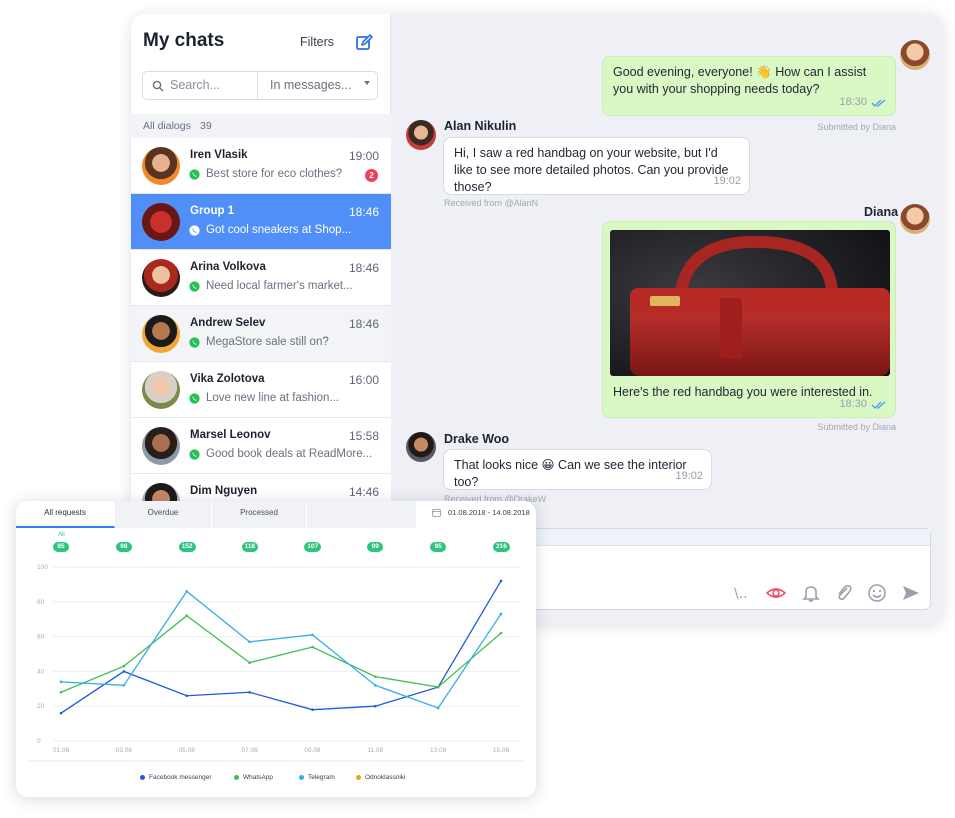 This screenshot has height=818, width=955. What do you see at coordinates (501, 750) in the screenshot?
I see `x-tick-label: 15.08` at bounding box center [501, 750].